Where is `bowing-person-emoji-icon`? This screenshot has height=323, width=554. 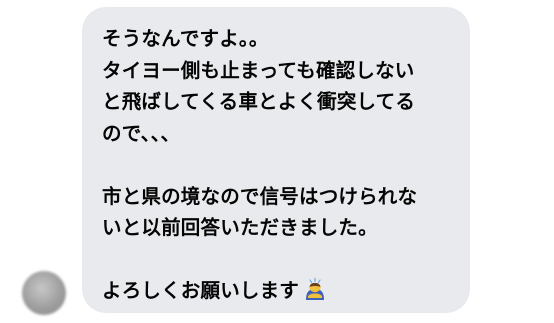 bowing-person-emoji-icon is located at coordinates (315, 288).